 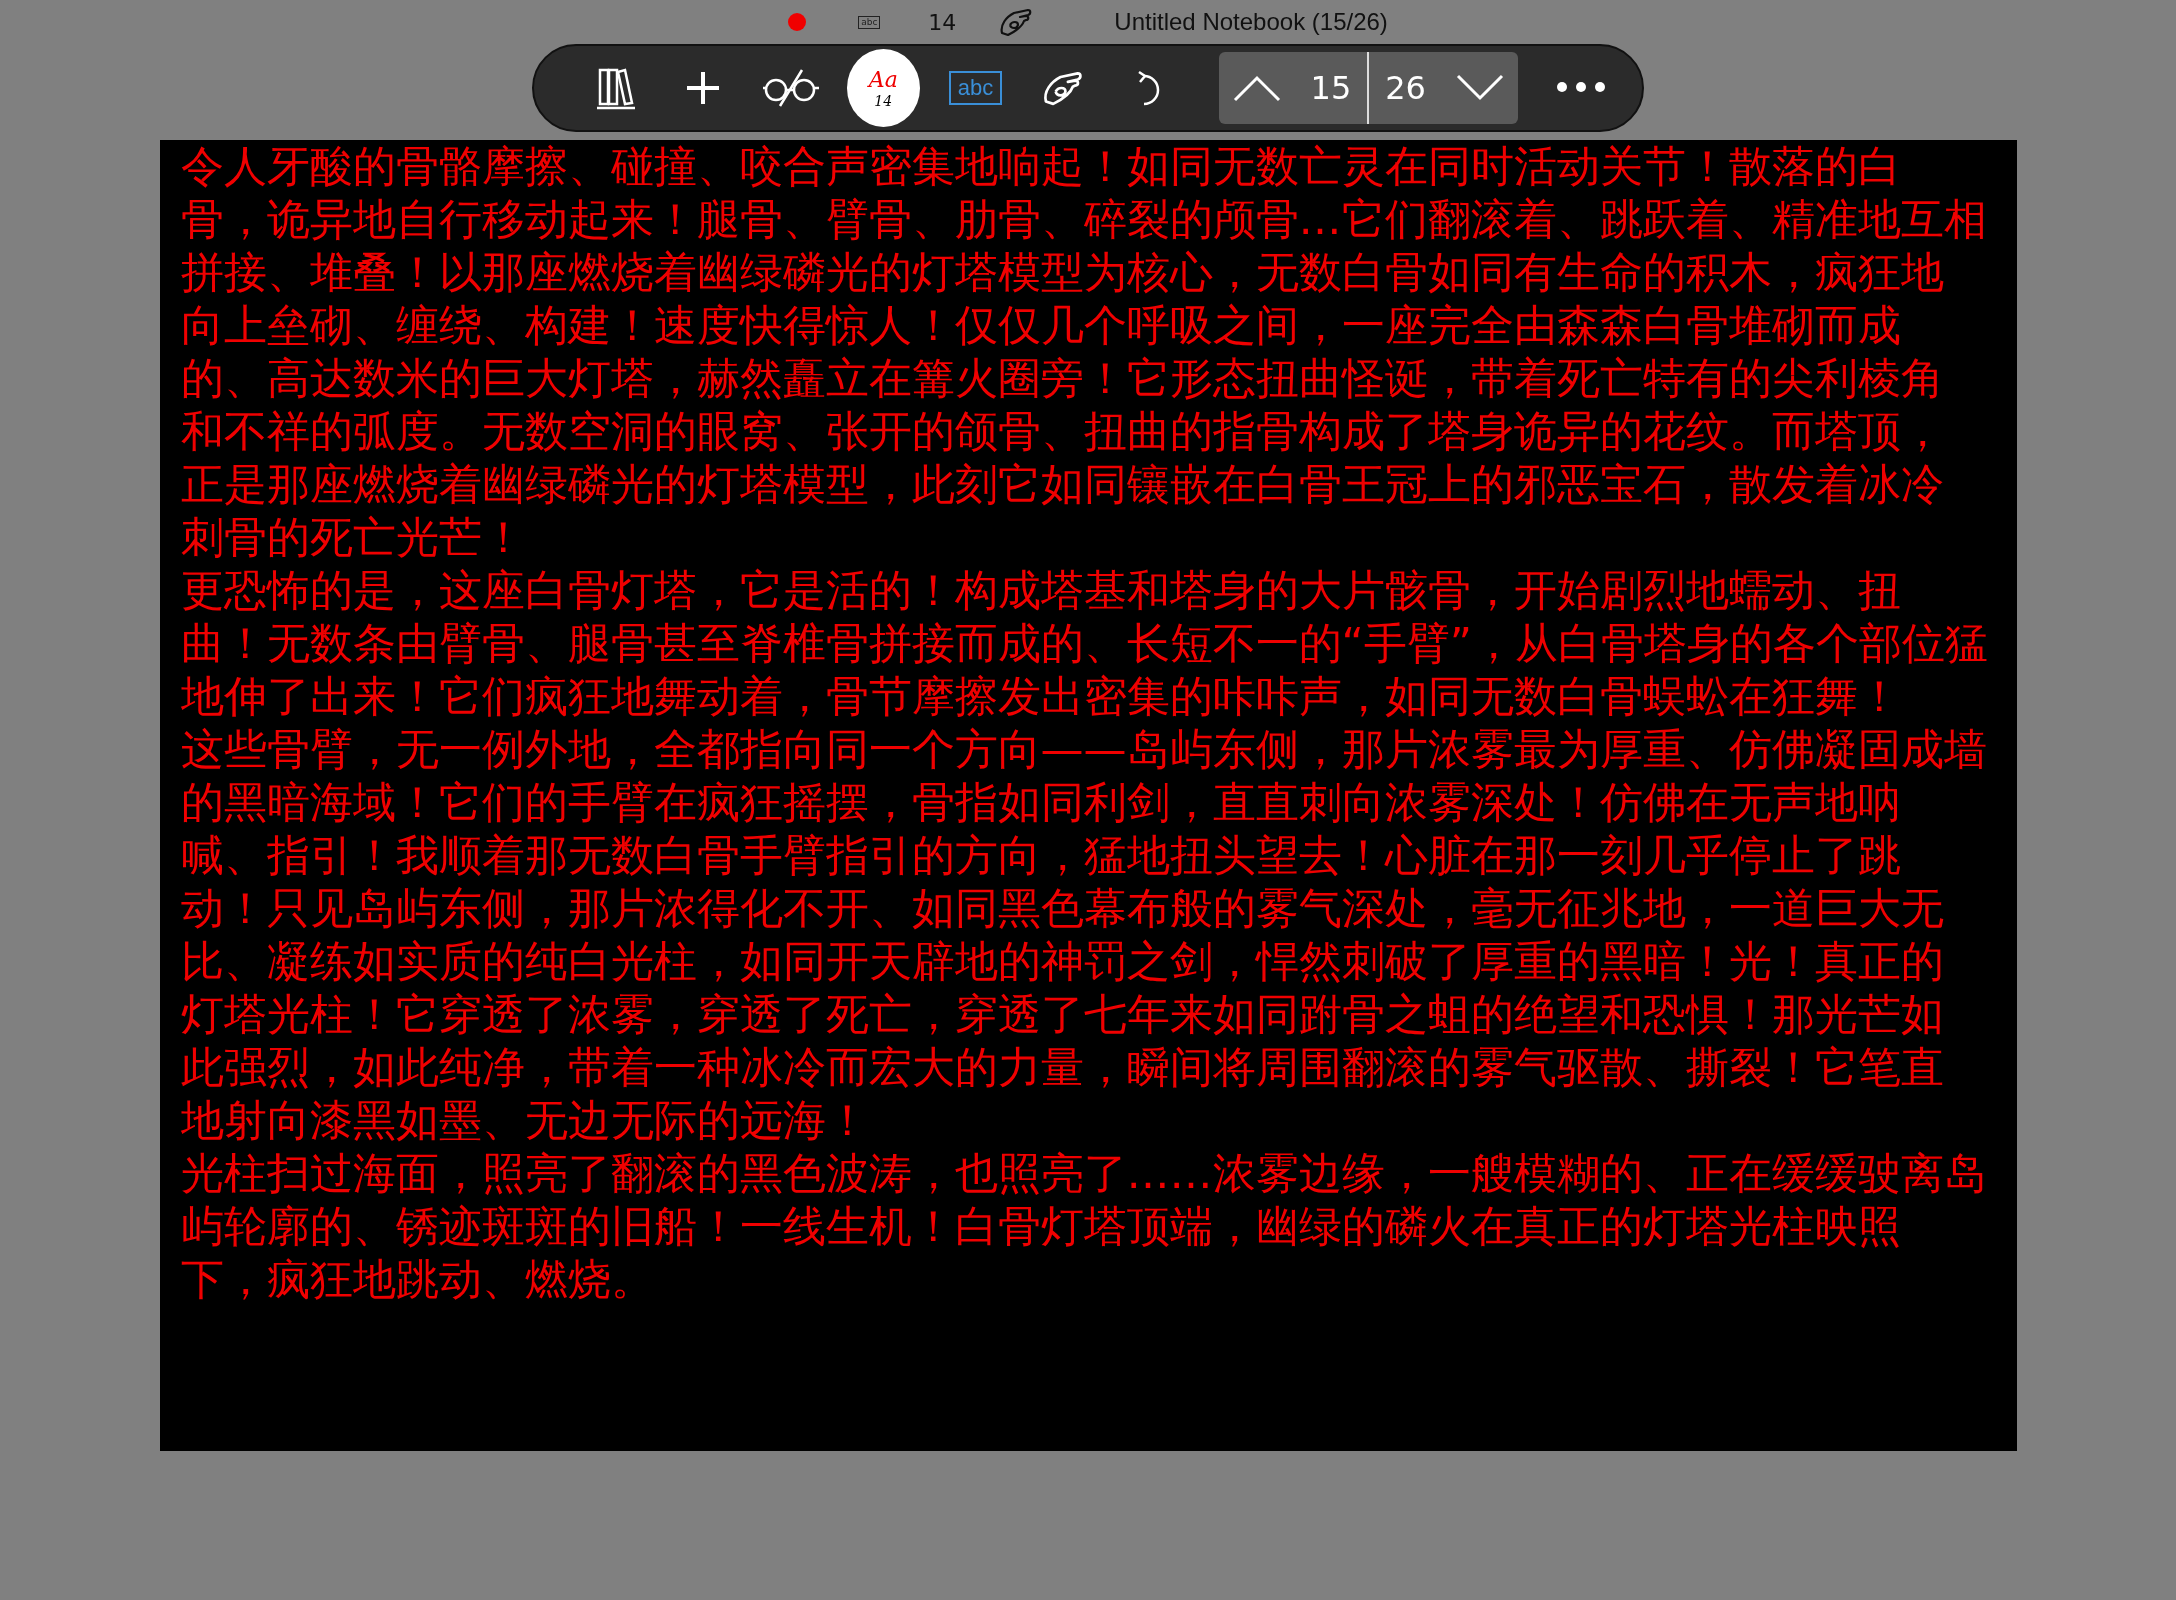 What do you see at coordinates (1041, 166) in the screenshot?
I see `text-line: 令人牙酸的骨骼摩擦、碰撞、咬合声密集地响起！如同无数亡灵在同时活动关节！散落的白` at bounding box center [1041, 166].